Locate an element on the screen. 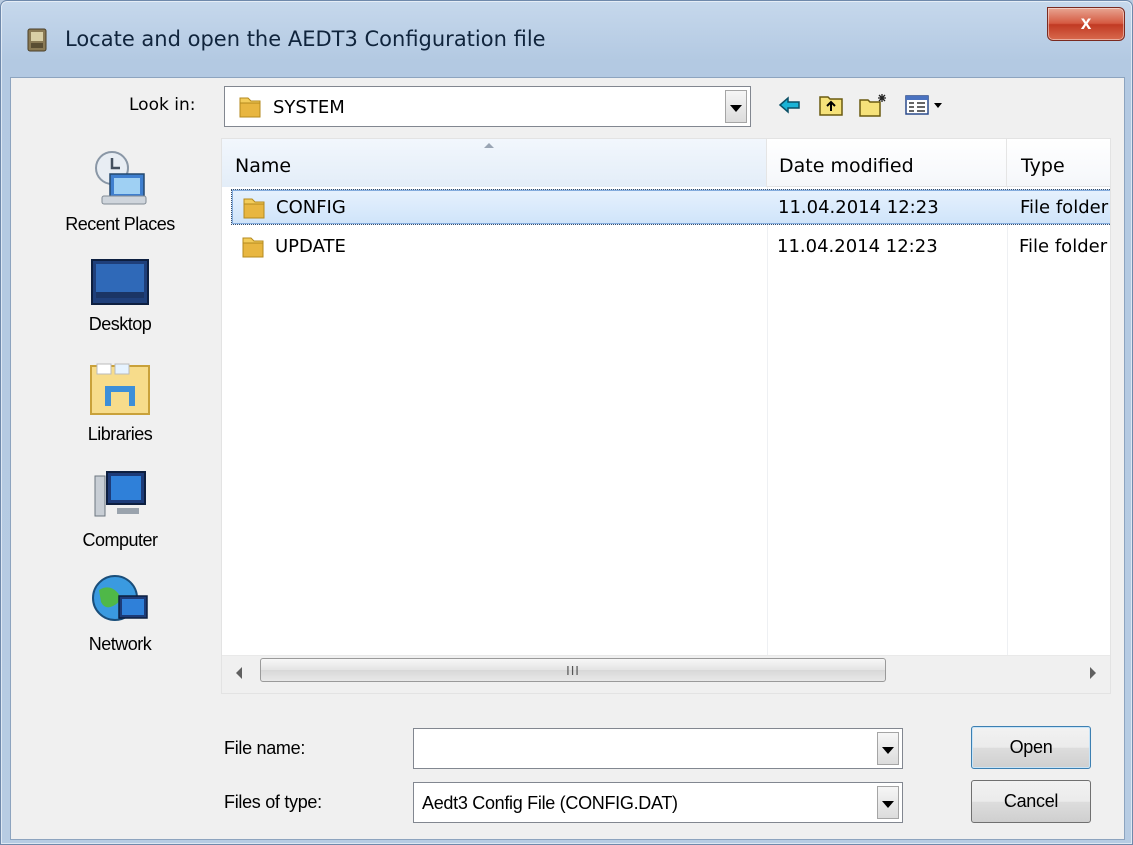 The height and width of the screenshot is (845, 1133). network-icon is located at coordinates (120, 598).